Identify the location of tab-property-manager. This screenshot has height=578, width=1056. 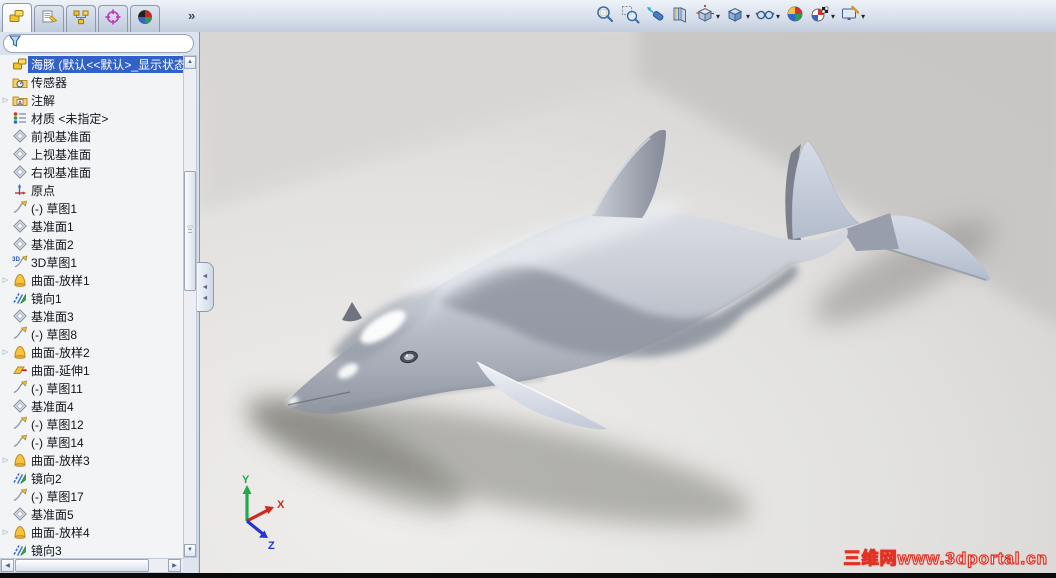
(49, 18).